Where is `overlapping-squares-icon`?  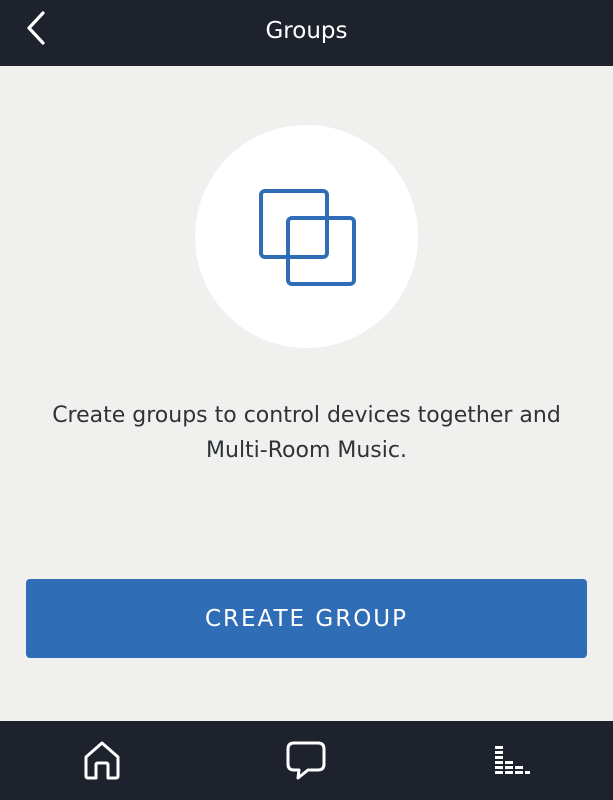
overlapping-squares-icon is located at coordinates (307, 237).